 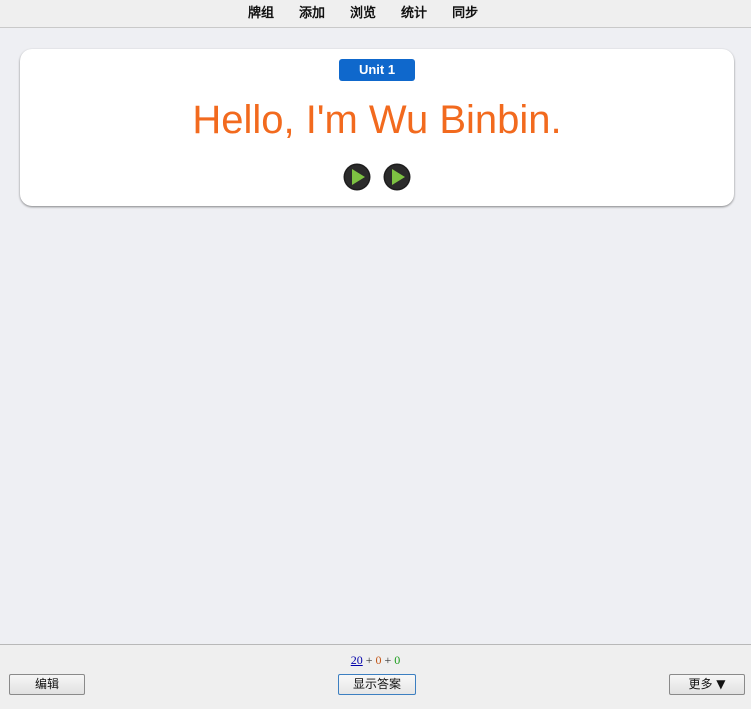 I want to click on due-counts: 20 + 0 + 0, so click(x=375, y=660).